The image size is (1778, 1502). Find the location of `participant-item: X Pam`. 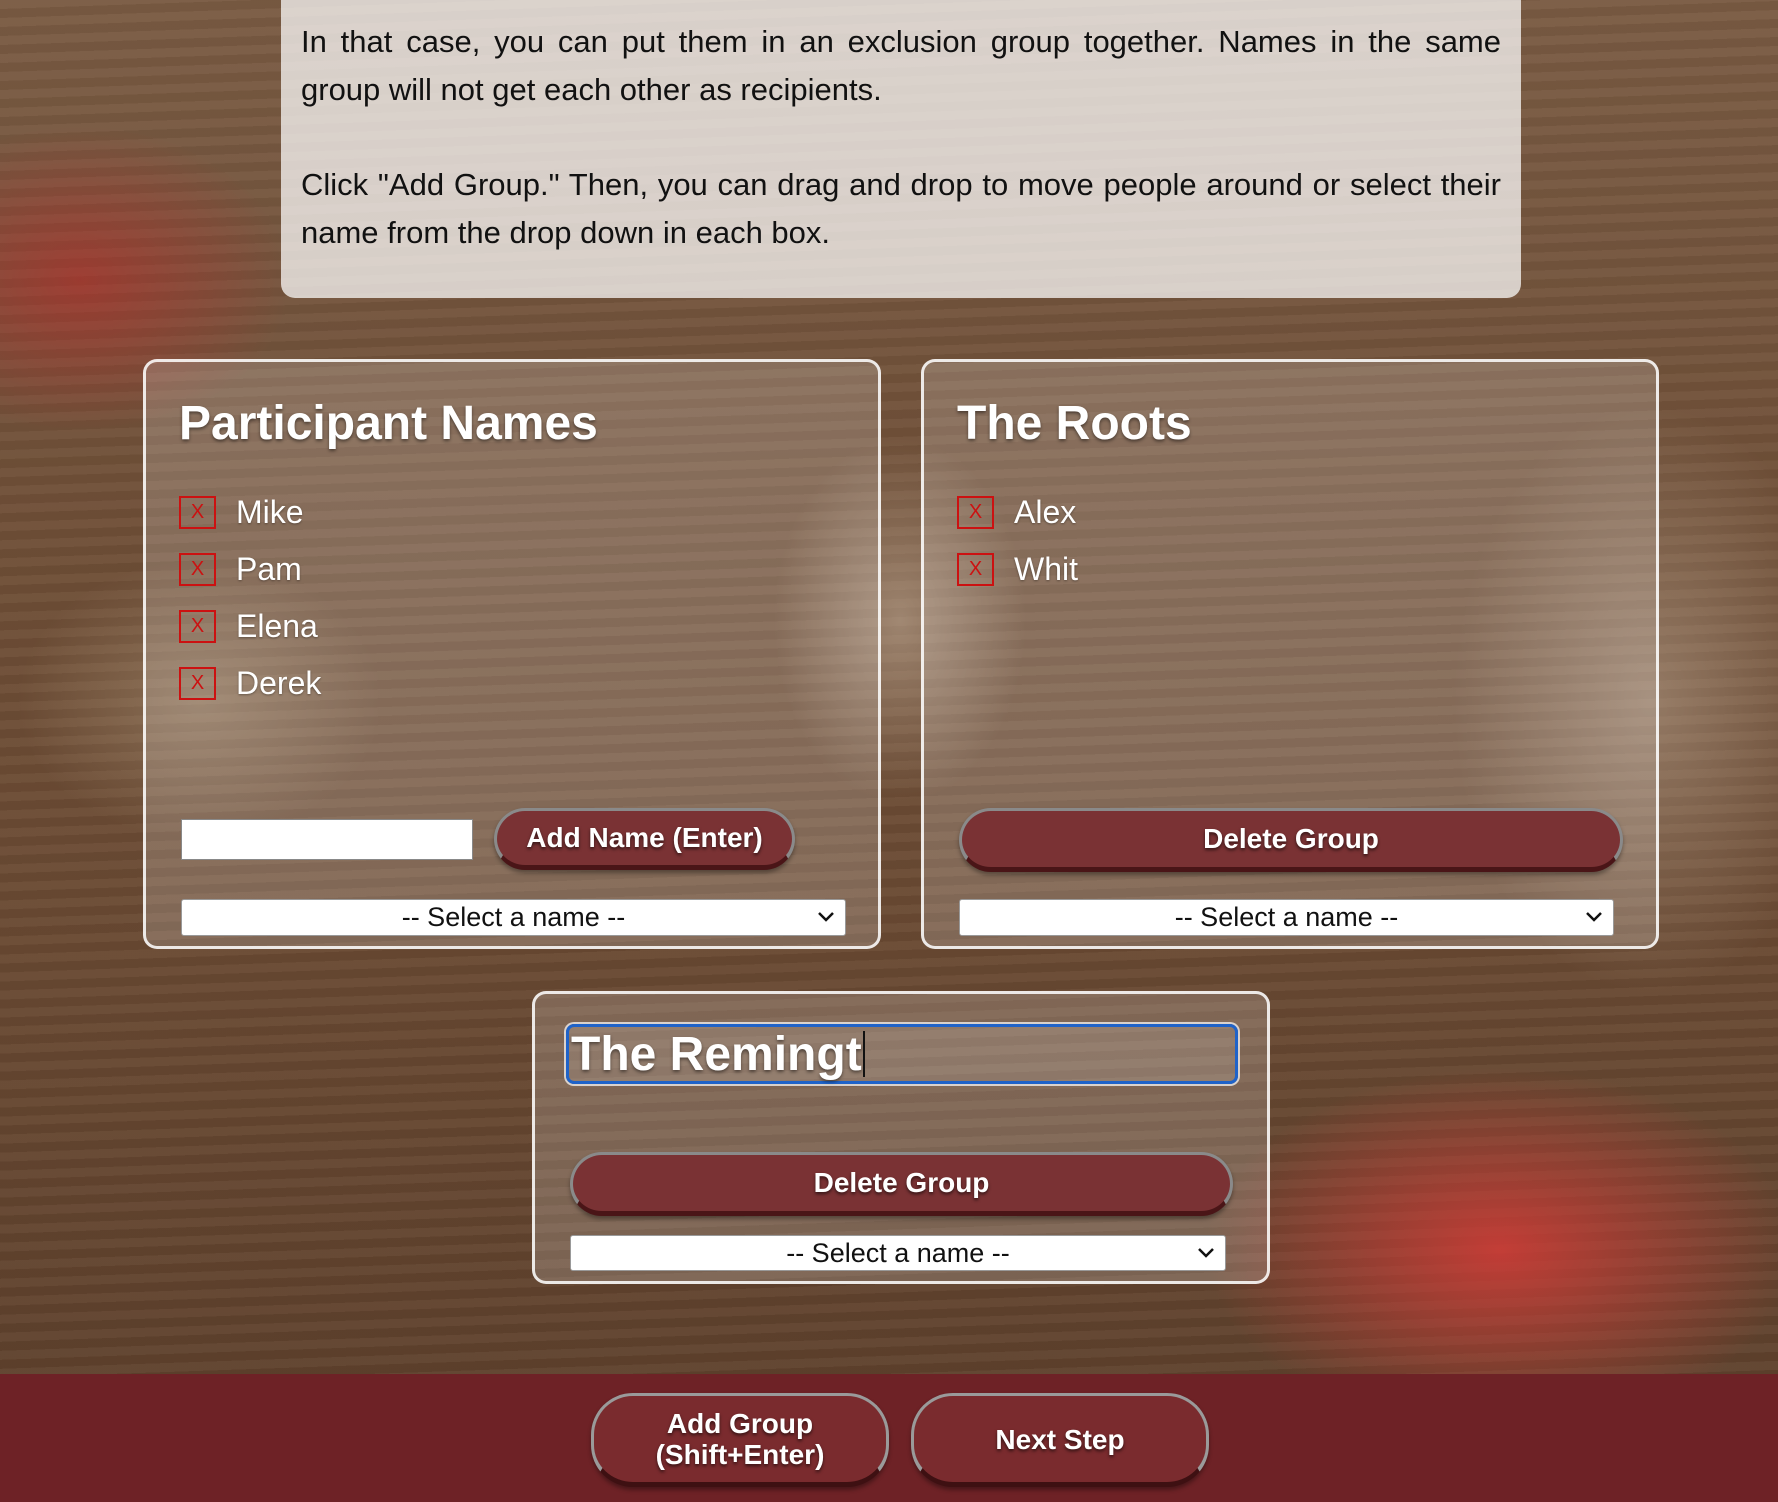

participant-item: X Pam is located at coordinates (250, 569).